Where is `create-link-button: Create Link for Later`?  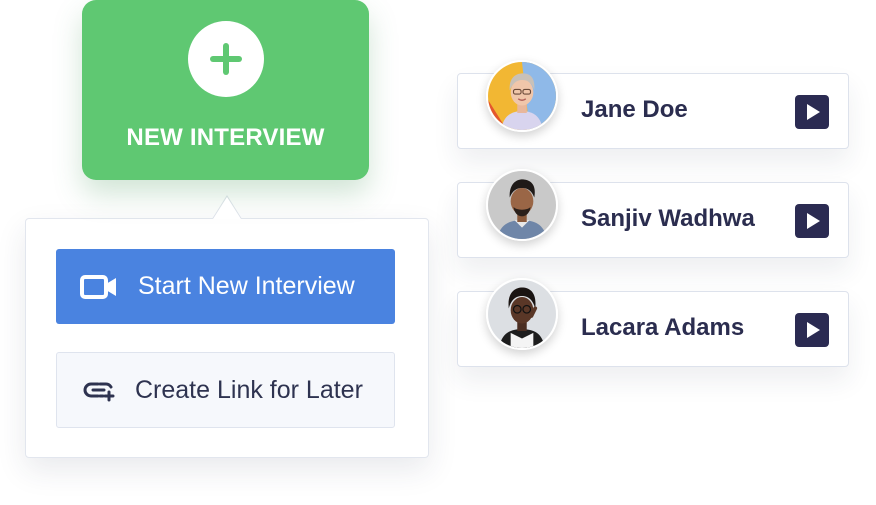 create-link-button: Create Link for Later is located at coordinates (225, 390).